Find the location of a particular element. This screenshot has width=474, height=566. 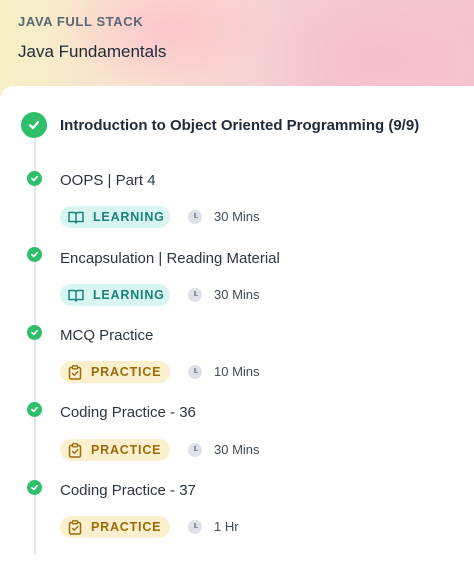

section-complete-check-icon is located at coordinates (34, 125).